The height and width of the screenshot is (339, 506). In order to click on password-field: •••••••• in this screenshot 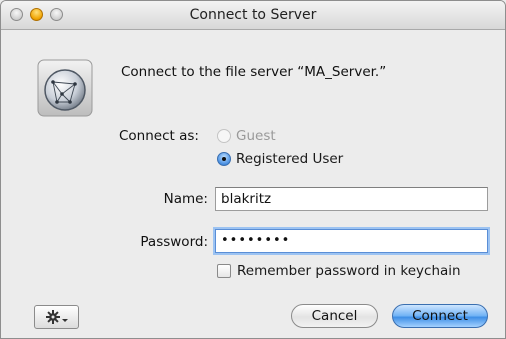, I will do `click(351, 241)`.